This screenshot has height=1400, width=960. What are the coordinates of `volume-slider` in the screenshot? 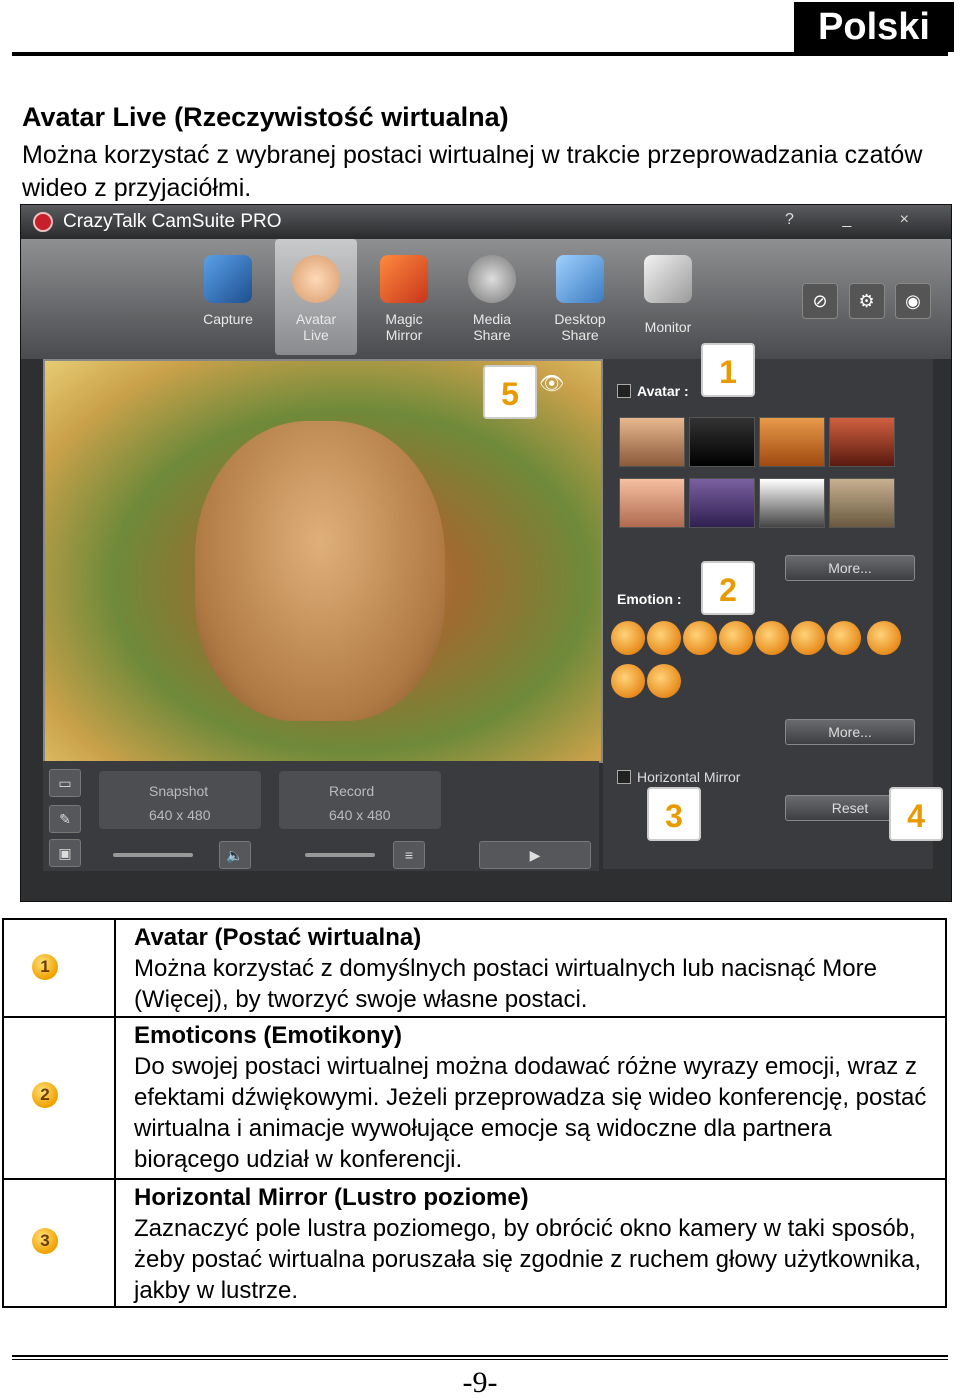 It's located at (153, 855).